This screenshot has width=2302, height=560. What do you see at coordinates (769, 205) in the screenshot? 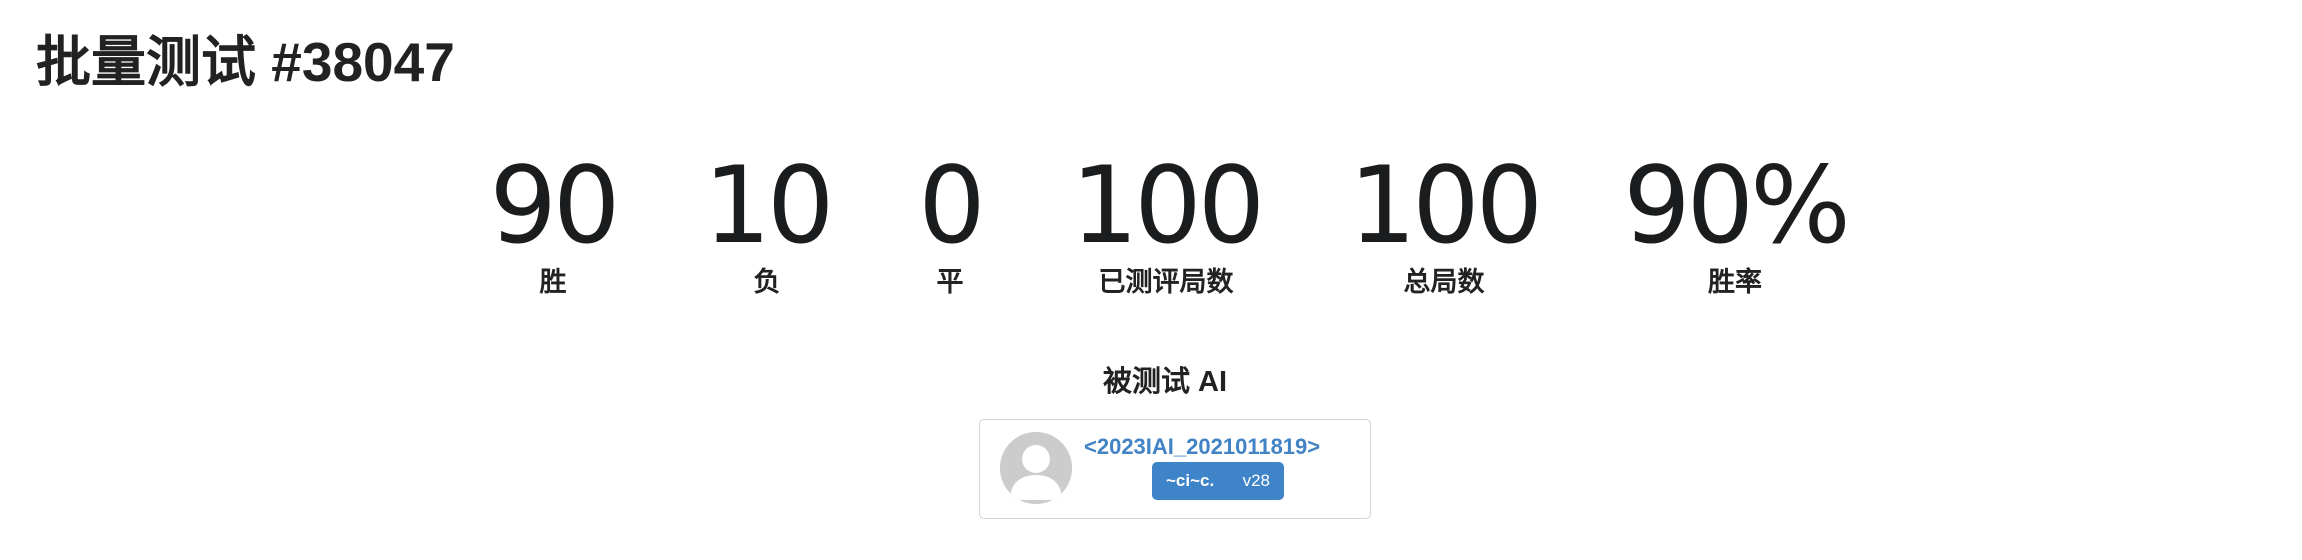
I see `stat-value: 10` at bounding box center [769, 205].